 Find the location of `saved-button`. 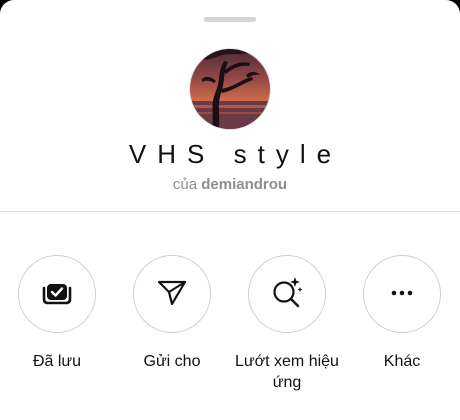

saved-button is located at coordinates (57, 294).